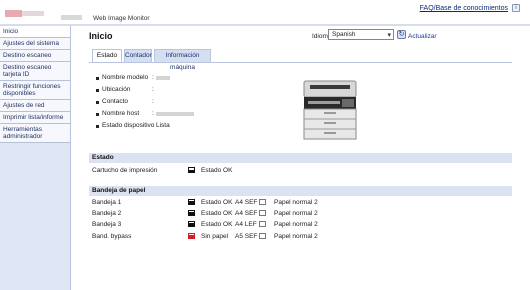  Describe the element at coordinates (125, 77) in the screenshot. I see `info-label: Nombre modelo` at that location.